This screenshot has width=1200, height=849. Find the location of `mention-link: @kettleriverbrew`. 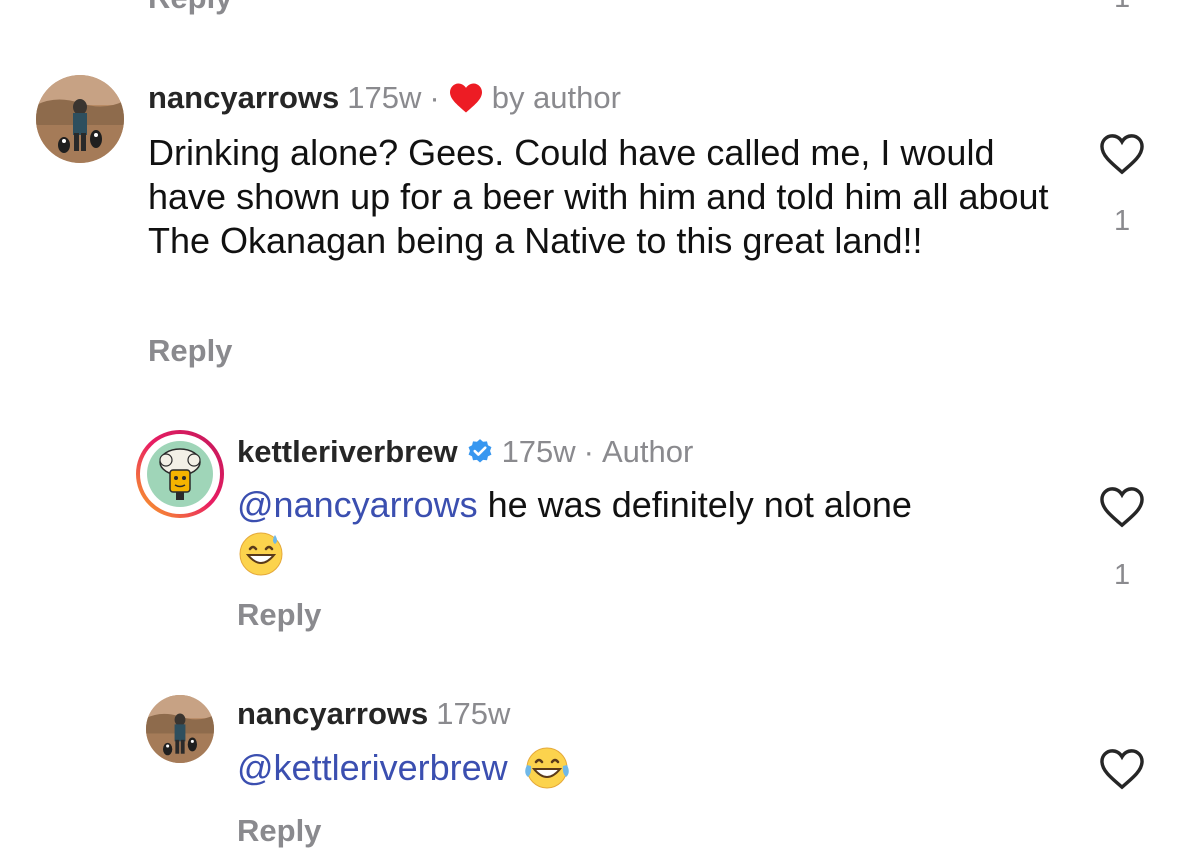

mention-link: @kettleriverbrew is located at coordinates (372, 768).